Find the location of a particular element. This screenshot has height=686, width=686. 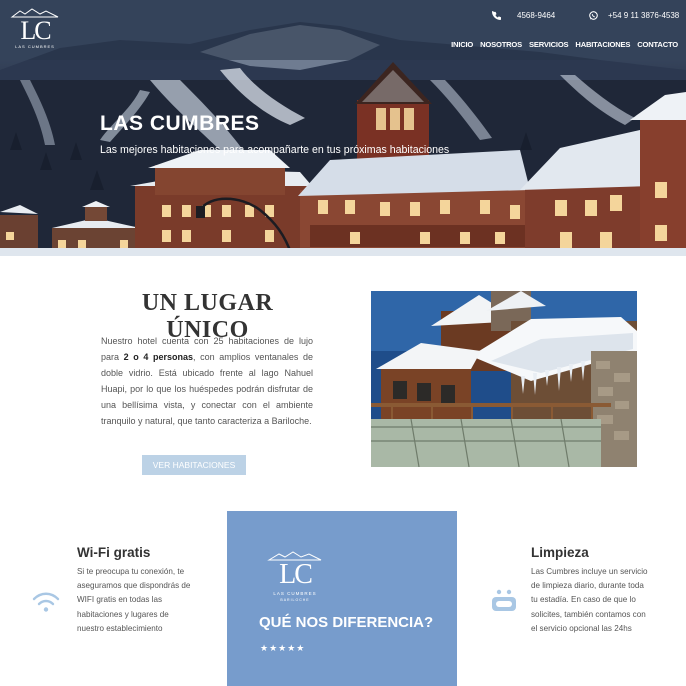

wifi-icon is located at coordinates (46, 602).